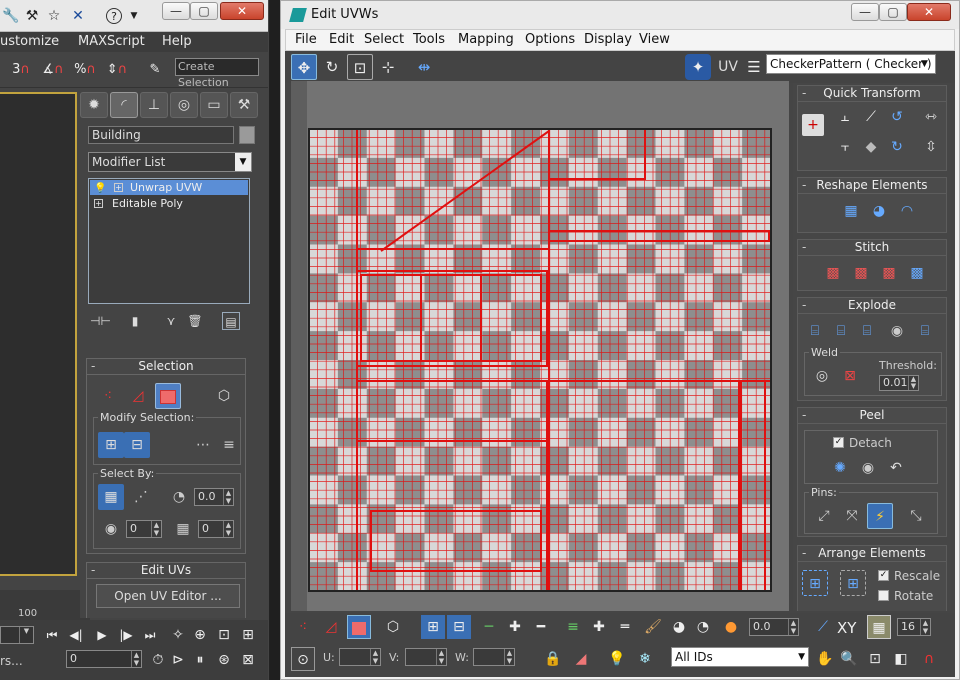  What do you see at coordinates (853, 583) in the screenshot?
I see `pack-custom-icon: ⊞` at bounding box center [853, 583].